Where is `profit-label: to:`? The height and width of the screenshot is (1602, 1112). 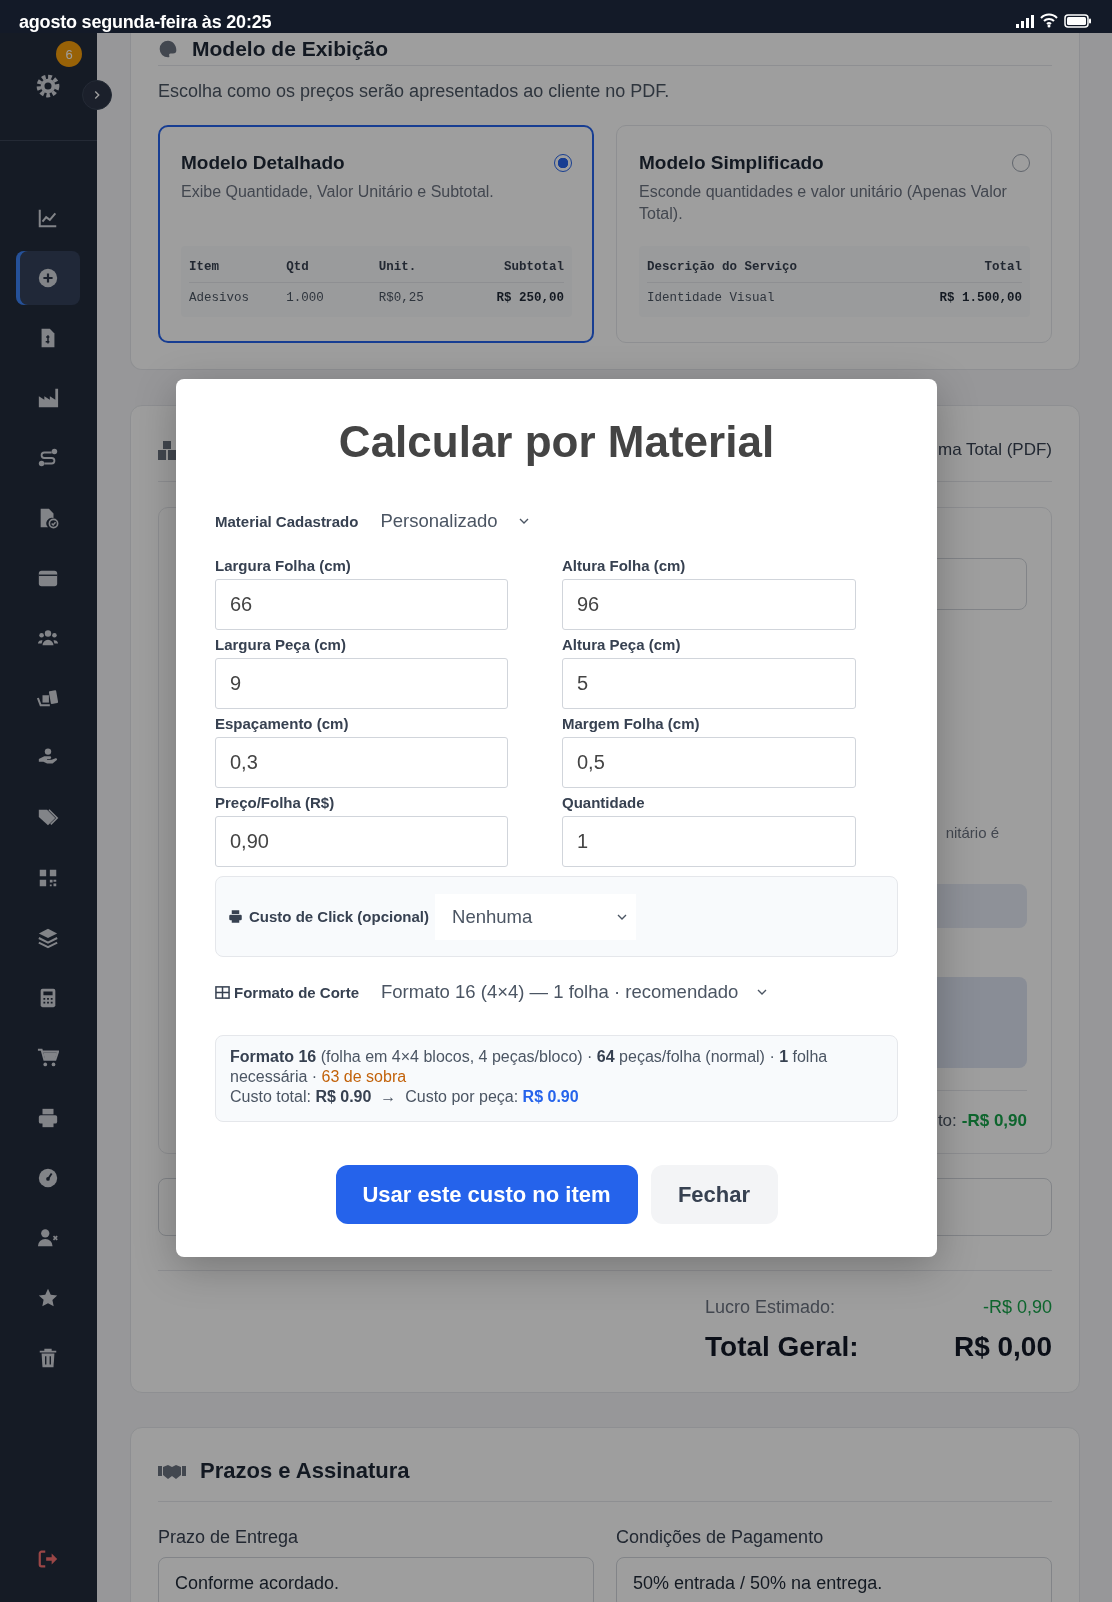
profit-label: to: is located at coordinates (947, 1121).